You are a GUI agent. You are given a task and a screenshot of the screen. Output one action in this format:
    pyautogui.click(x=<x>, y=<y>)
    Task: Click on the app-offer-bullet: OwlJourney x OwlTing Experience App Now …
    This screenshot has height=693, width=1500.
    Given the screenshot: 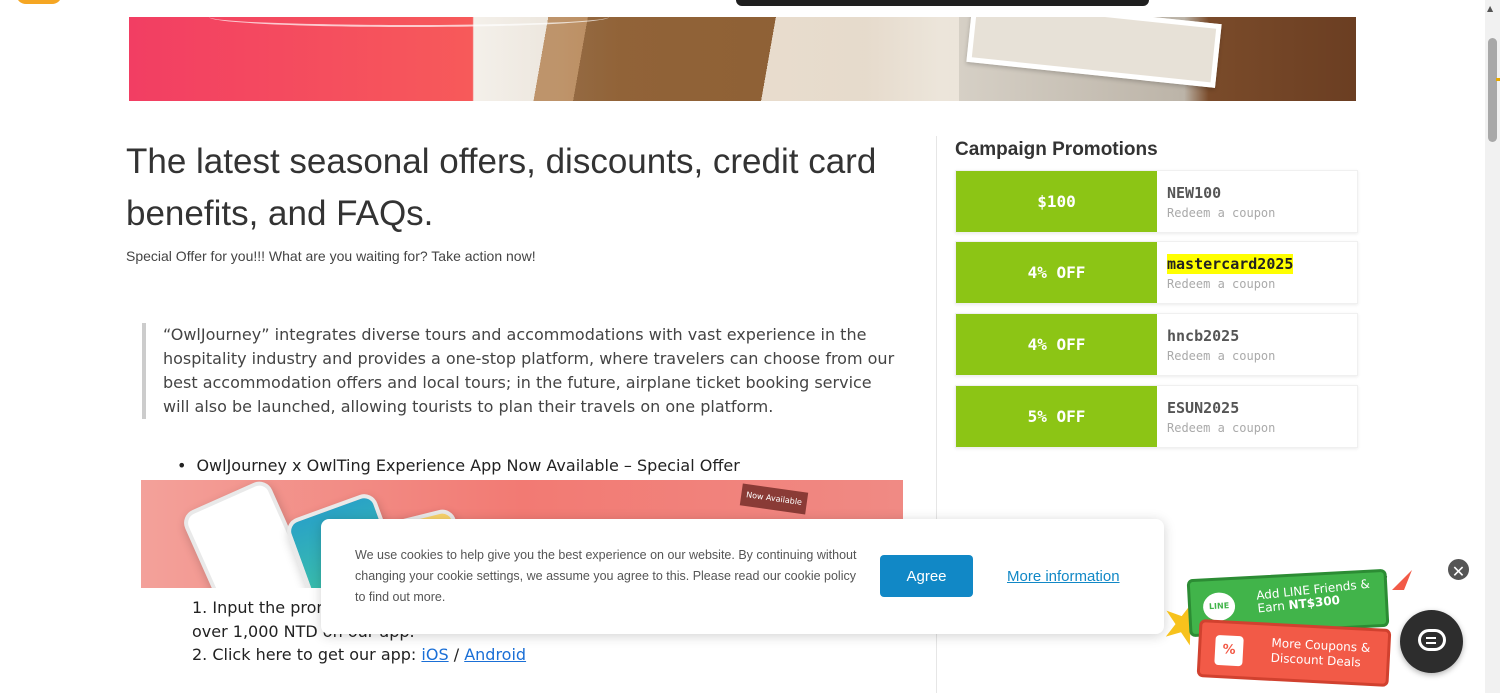 What is the action you would take?
    pyautogui.click(x=458, y=465)
    